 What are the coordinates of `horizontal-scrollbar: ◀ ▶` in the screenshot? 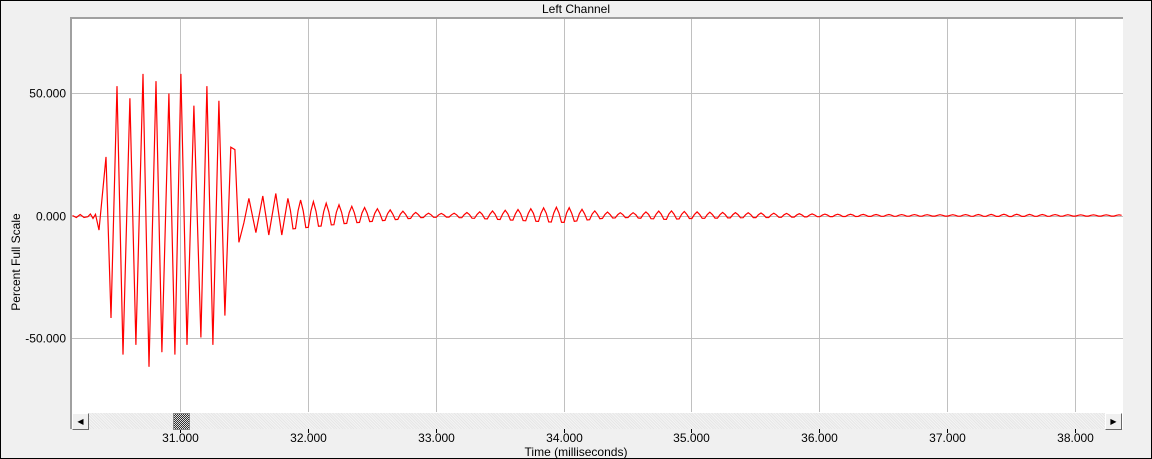 It's located at (597, 421).